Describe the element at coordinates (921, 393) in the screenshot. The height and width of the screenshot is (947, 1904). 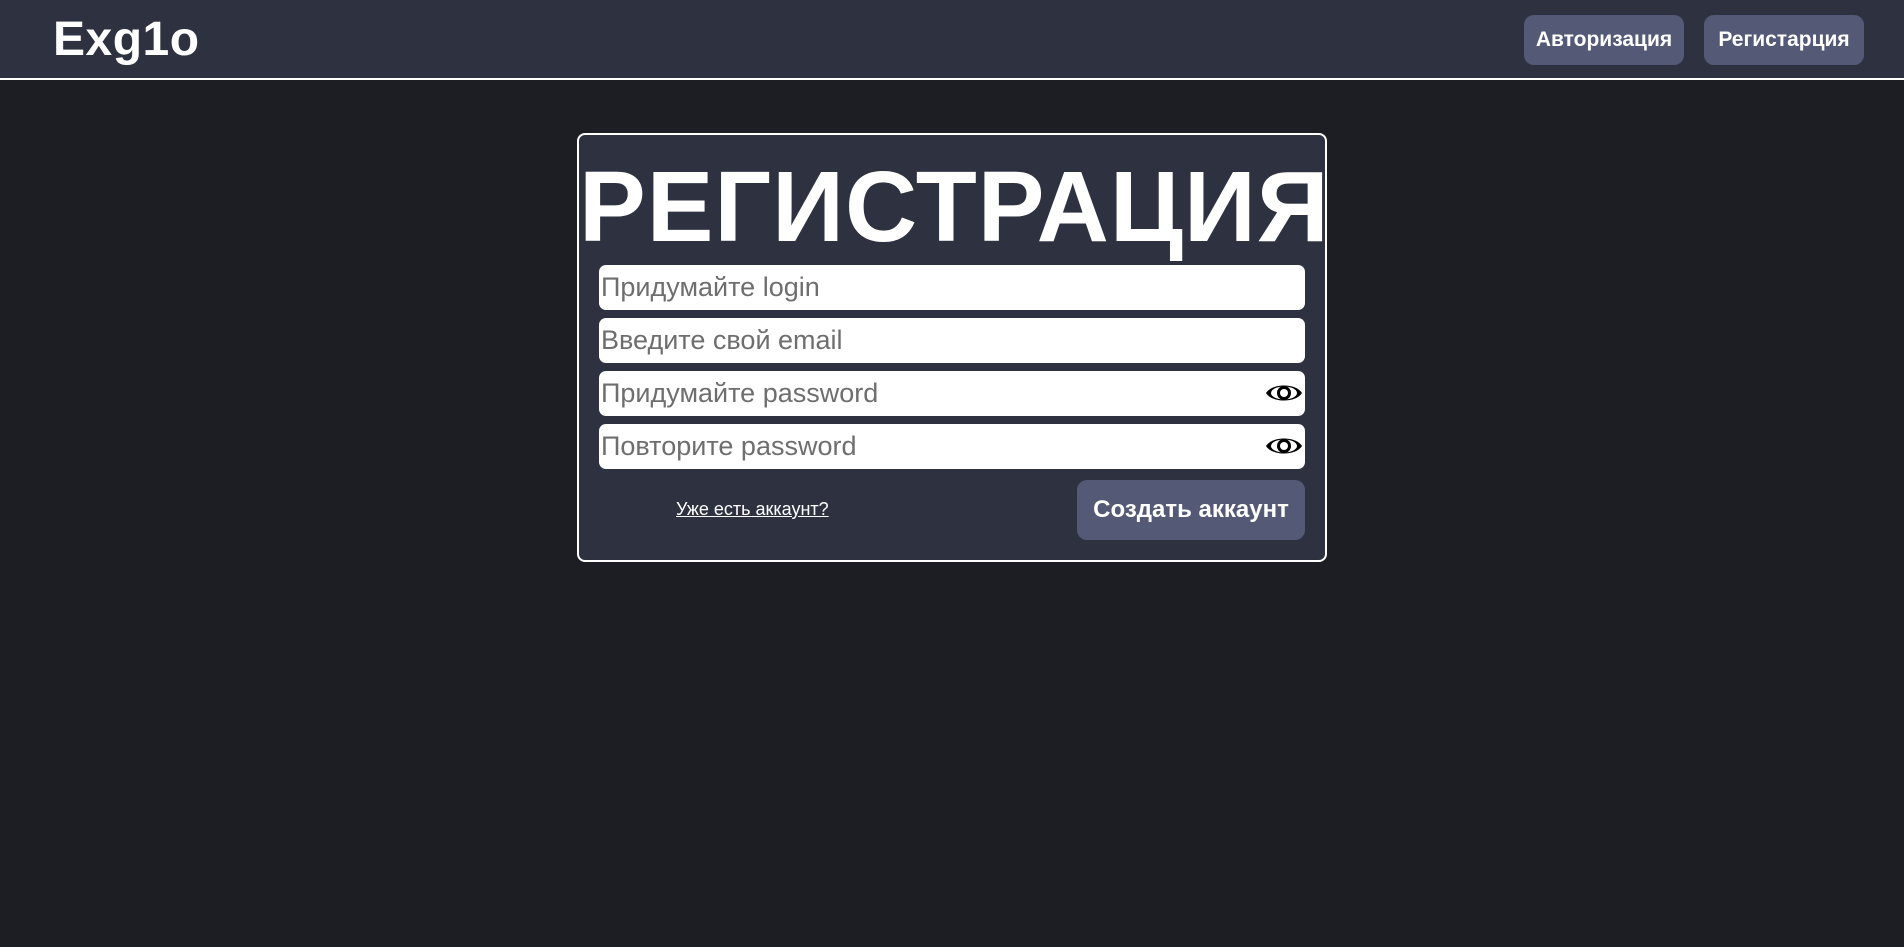
I see `password-input` at that location.